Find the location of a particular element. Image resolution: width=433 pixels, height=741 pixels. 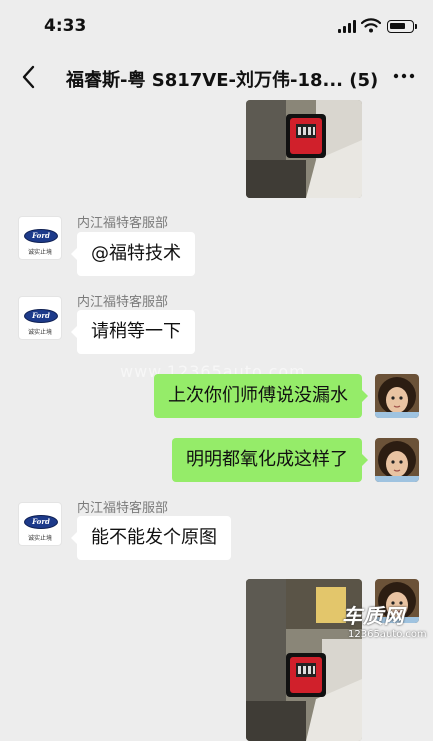

status-time: 4:33 is located at coordinates (65, 26).